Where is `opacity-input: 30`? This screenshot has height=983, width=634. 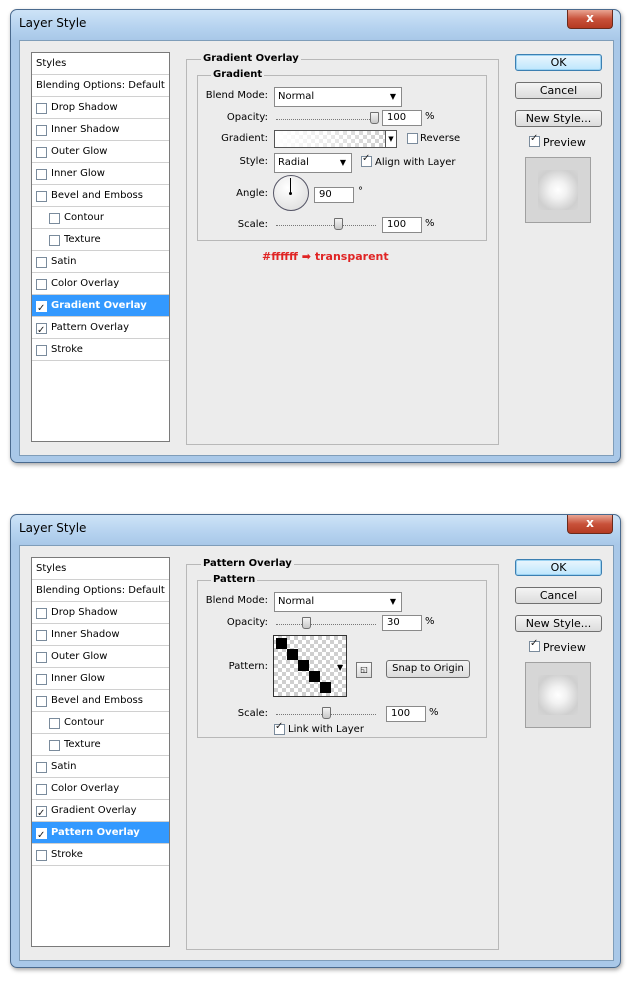
opacity-input: 30 is located at coordinates (402, 623).